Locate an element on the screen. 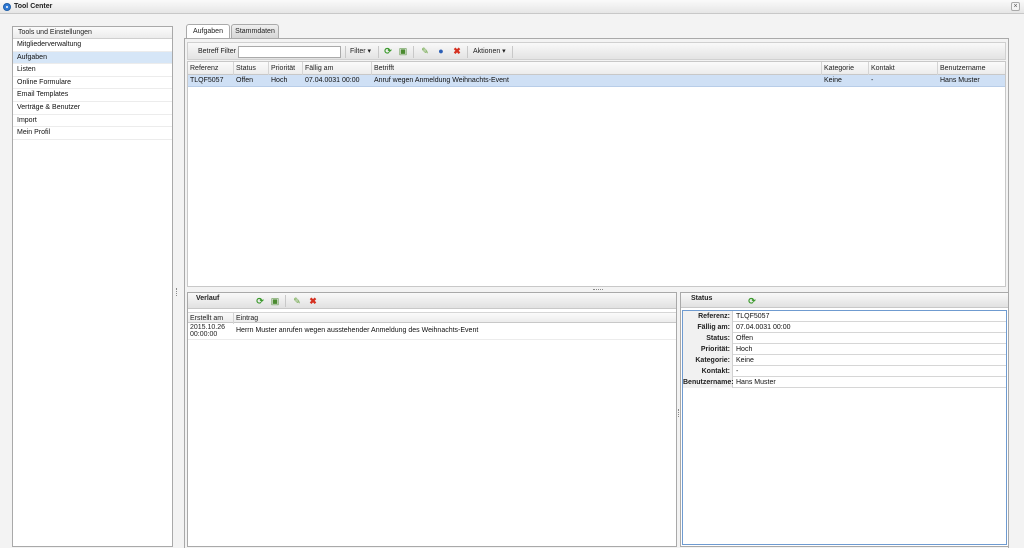  status-row-prioritaet: Priorität: Hoch is located at coordinates (844, 349).